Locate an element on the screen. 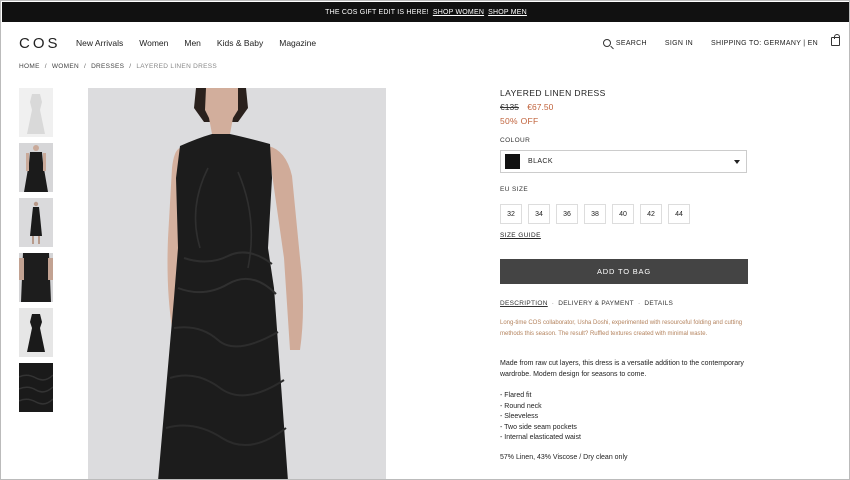 The width and height of the screenshot is (850, 480). size-option-42: 42 is located at coordinates (651, 214).